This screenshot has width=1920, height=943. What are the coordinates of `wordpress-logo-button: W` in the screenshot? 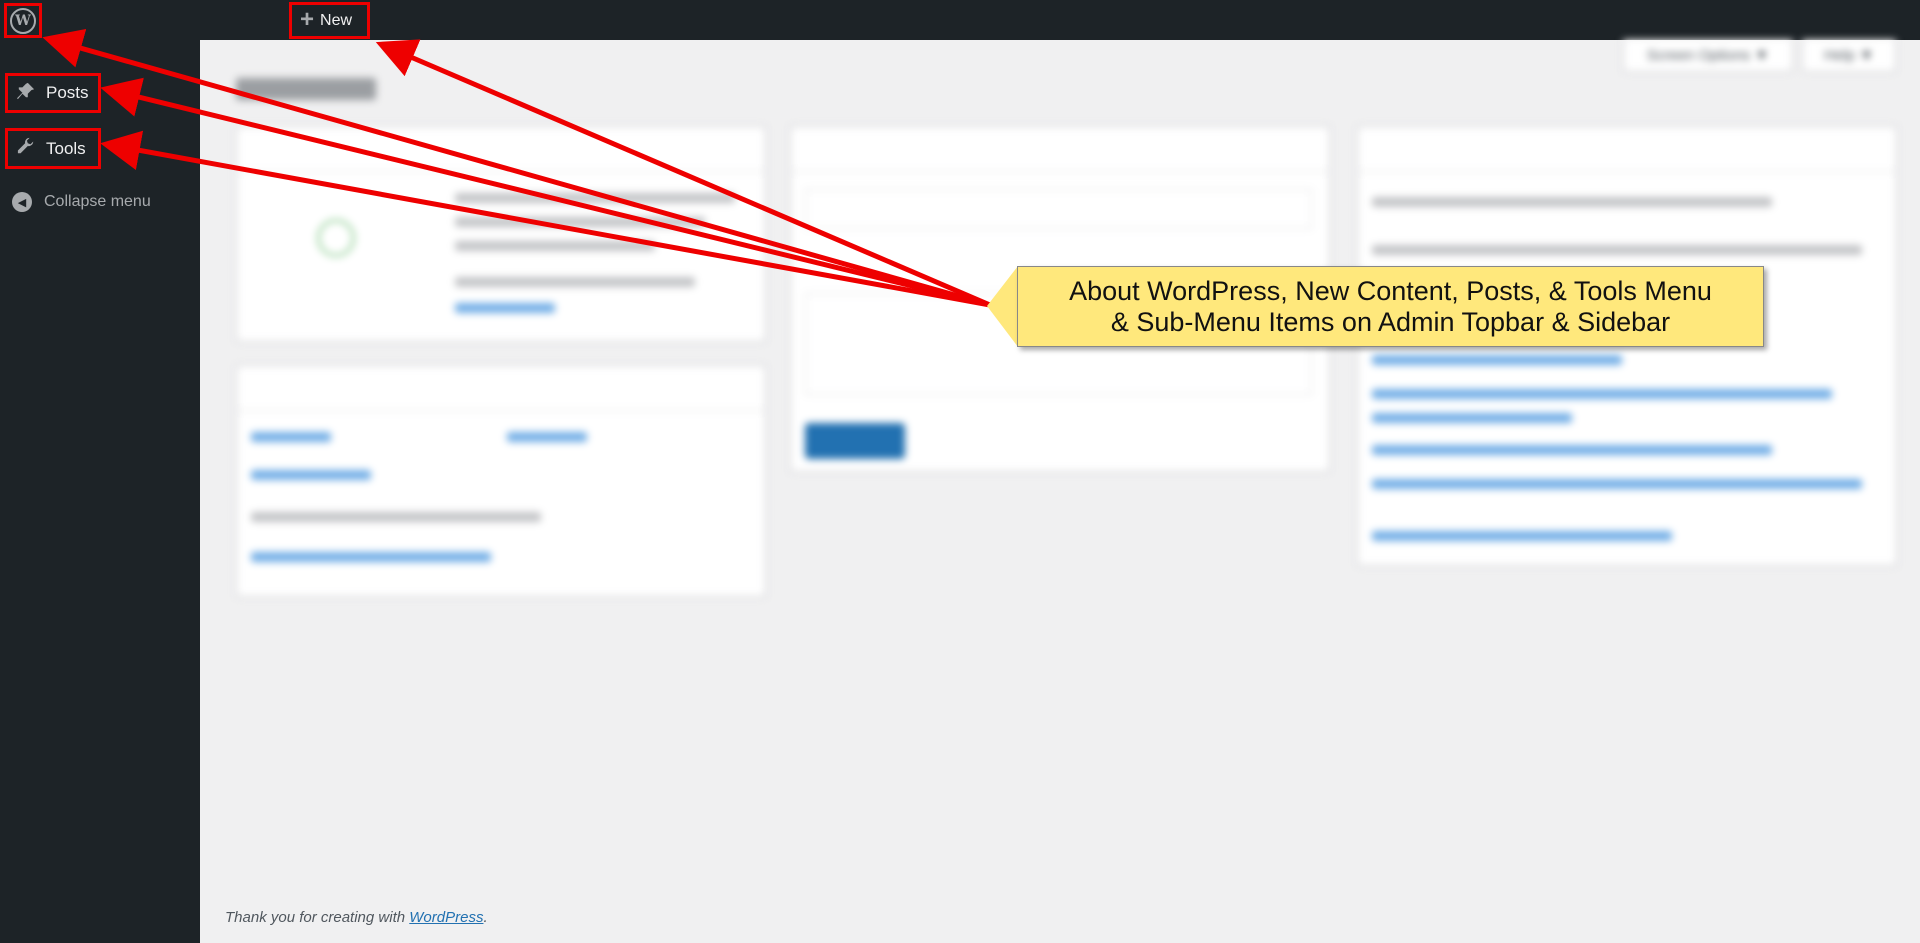 It's located at (23, 20).